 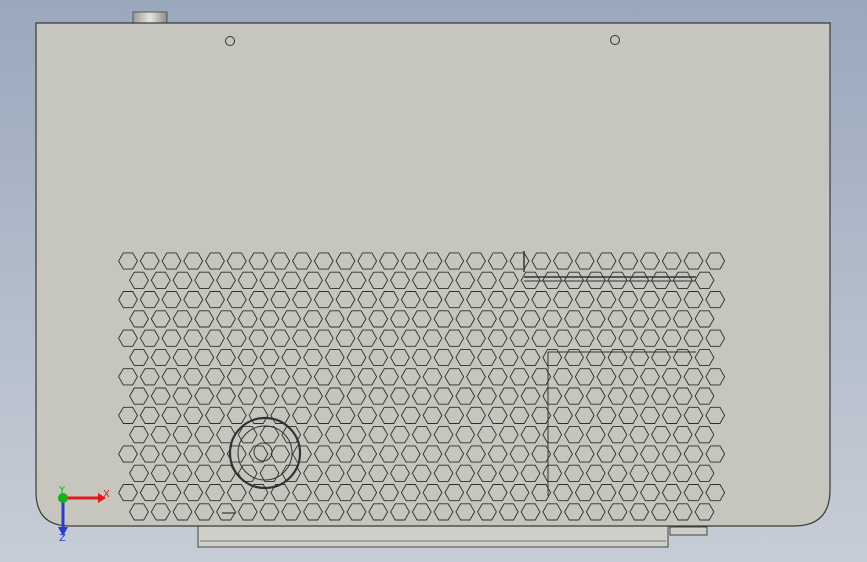 What do you see at coordinates (688, 531) in the screenshot?
I see `bottom-rail-tab` at bounding box center [688, 531].